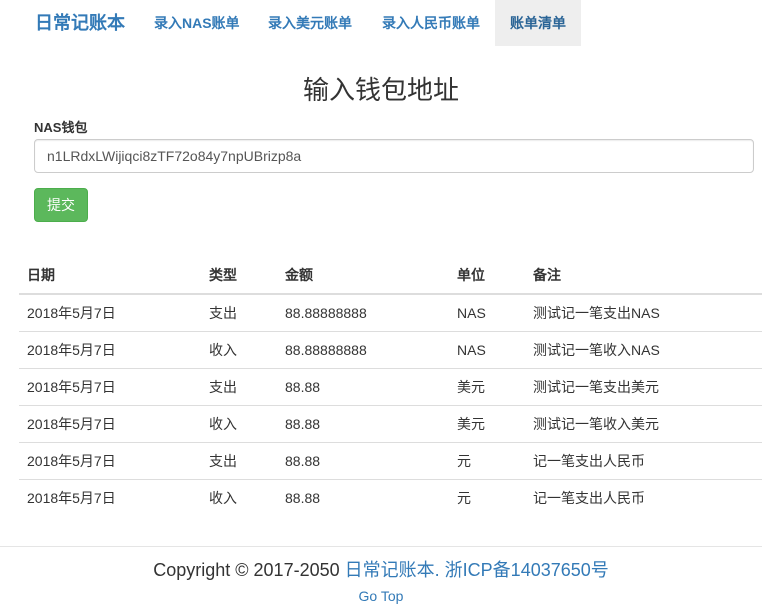 Image resolution: width=762 pixels, height=612 pixels. What do you see at coordinates (381, 546) in the screenshot?
I see `footer-divider` at bounding box center [381, 546].